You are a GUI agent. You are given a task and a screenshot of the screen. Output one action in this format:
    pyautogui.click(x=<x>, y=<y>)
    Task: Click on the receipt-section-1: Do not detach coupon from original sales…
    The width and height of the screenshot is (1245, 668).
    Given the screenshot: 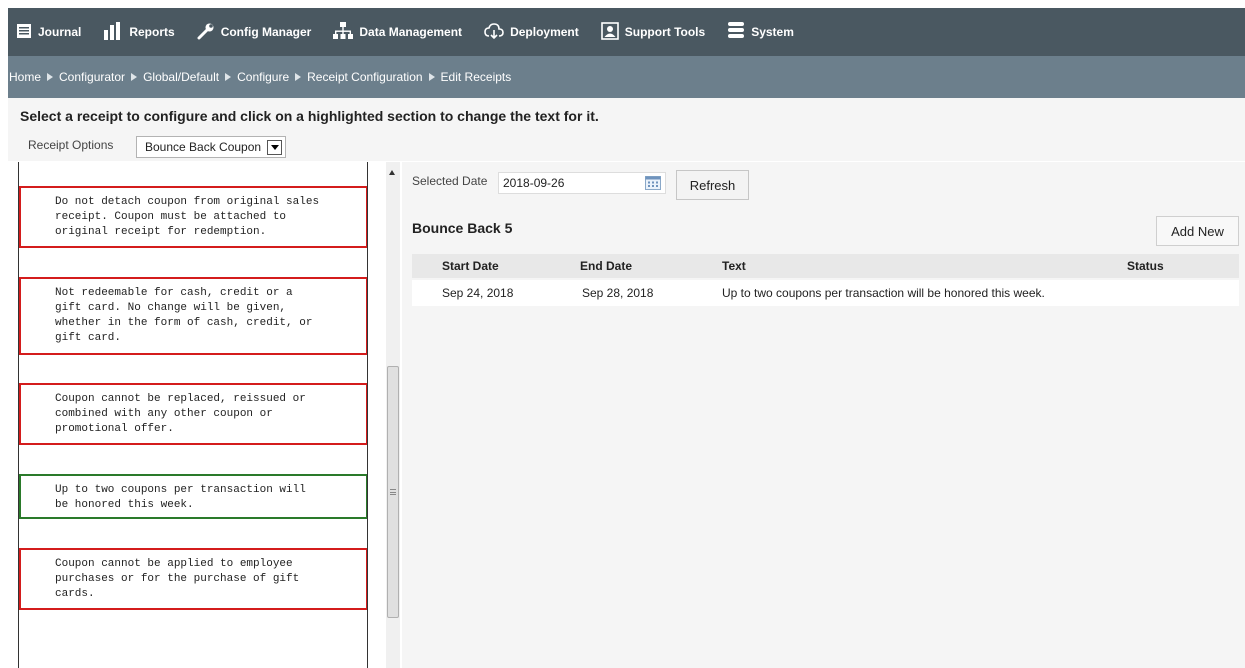 What is the action you would take?
    pyautogui.click(x=193, y=217)
    